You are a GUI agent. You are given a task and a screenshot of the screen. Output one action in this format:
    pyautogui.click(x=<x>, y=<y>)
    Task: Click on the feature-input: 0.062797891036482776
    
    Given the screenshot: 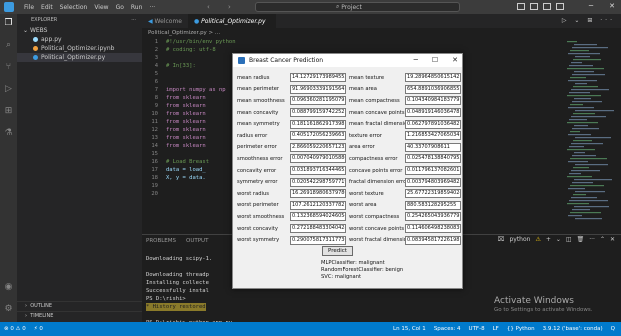 What is the action you would take?
    pyautogui.click(x=433, y=124)
    